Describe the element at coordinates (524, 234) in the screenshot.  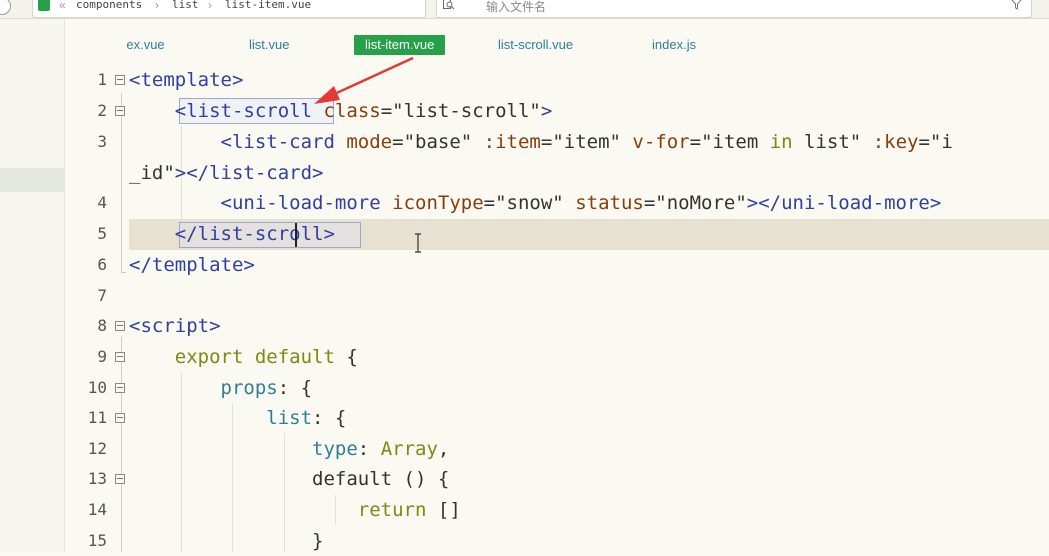
I see `code-line: 5 </list-scroll>` at that location.